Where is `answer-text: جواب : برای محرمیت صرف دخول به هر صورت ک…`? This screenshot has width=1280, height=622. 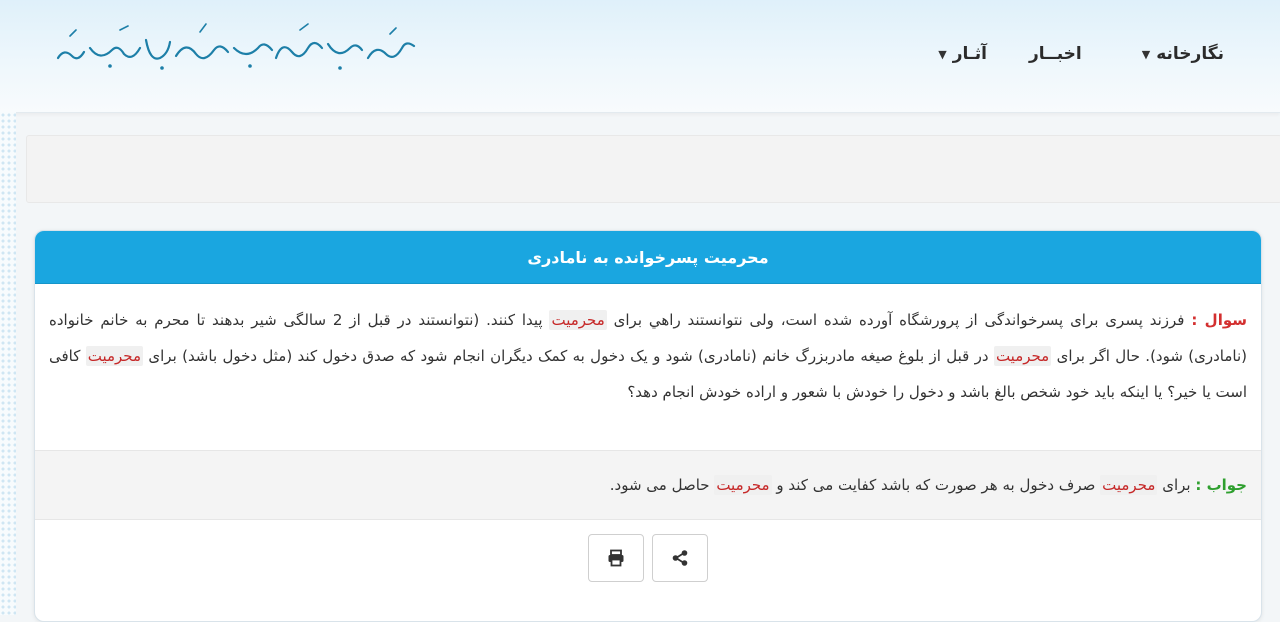
answer-text: جواب : برای محرمیت صرف دخول به هر صورت ک… is located at coordinates (648, 485).